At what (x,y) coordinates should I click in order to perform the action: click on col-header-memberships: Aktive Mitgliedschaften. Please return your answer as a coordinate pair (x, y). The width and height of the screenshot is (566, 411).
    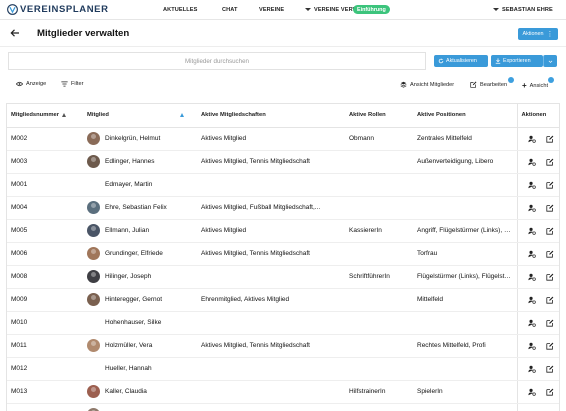
    Looking at the image, I should click on (271, 116).